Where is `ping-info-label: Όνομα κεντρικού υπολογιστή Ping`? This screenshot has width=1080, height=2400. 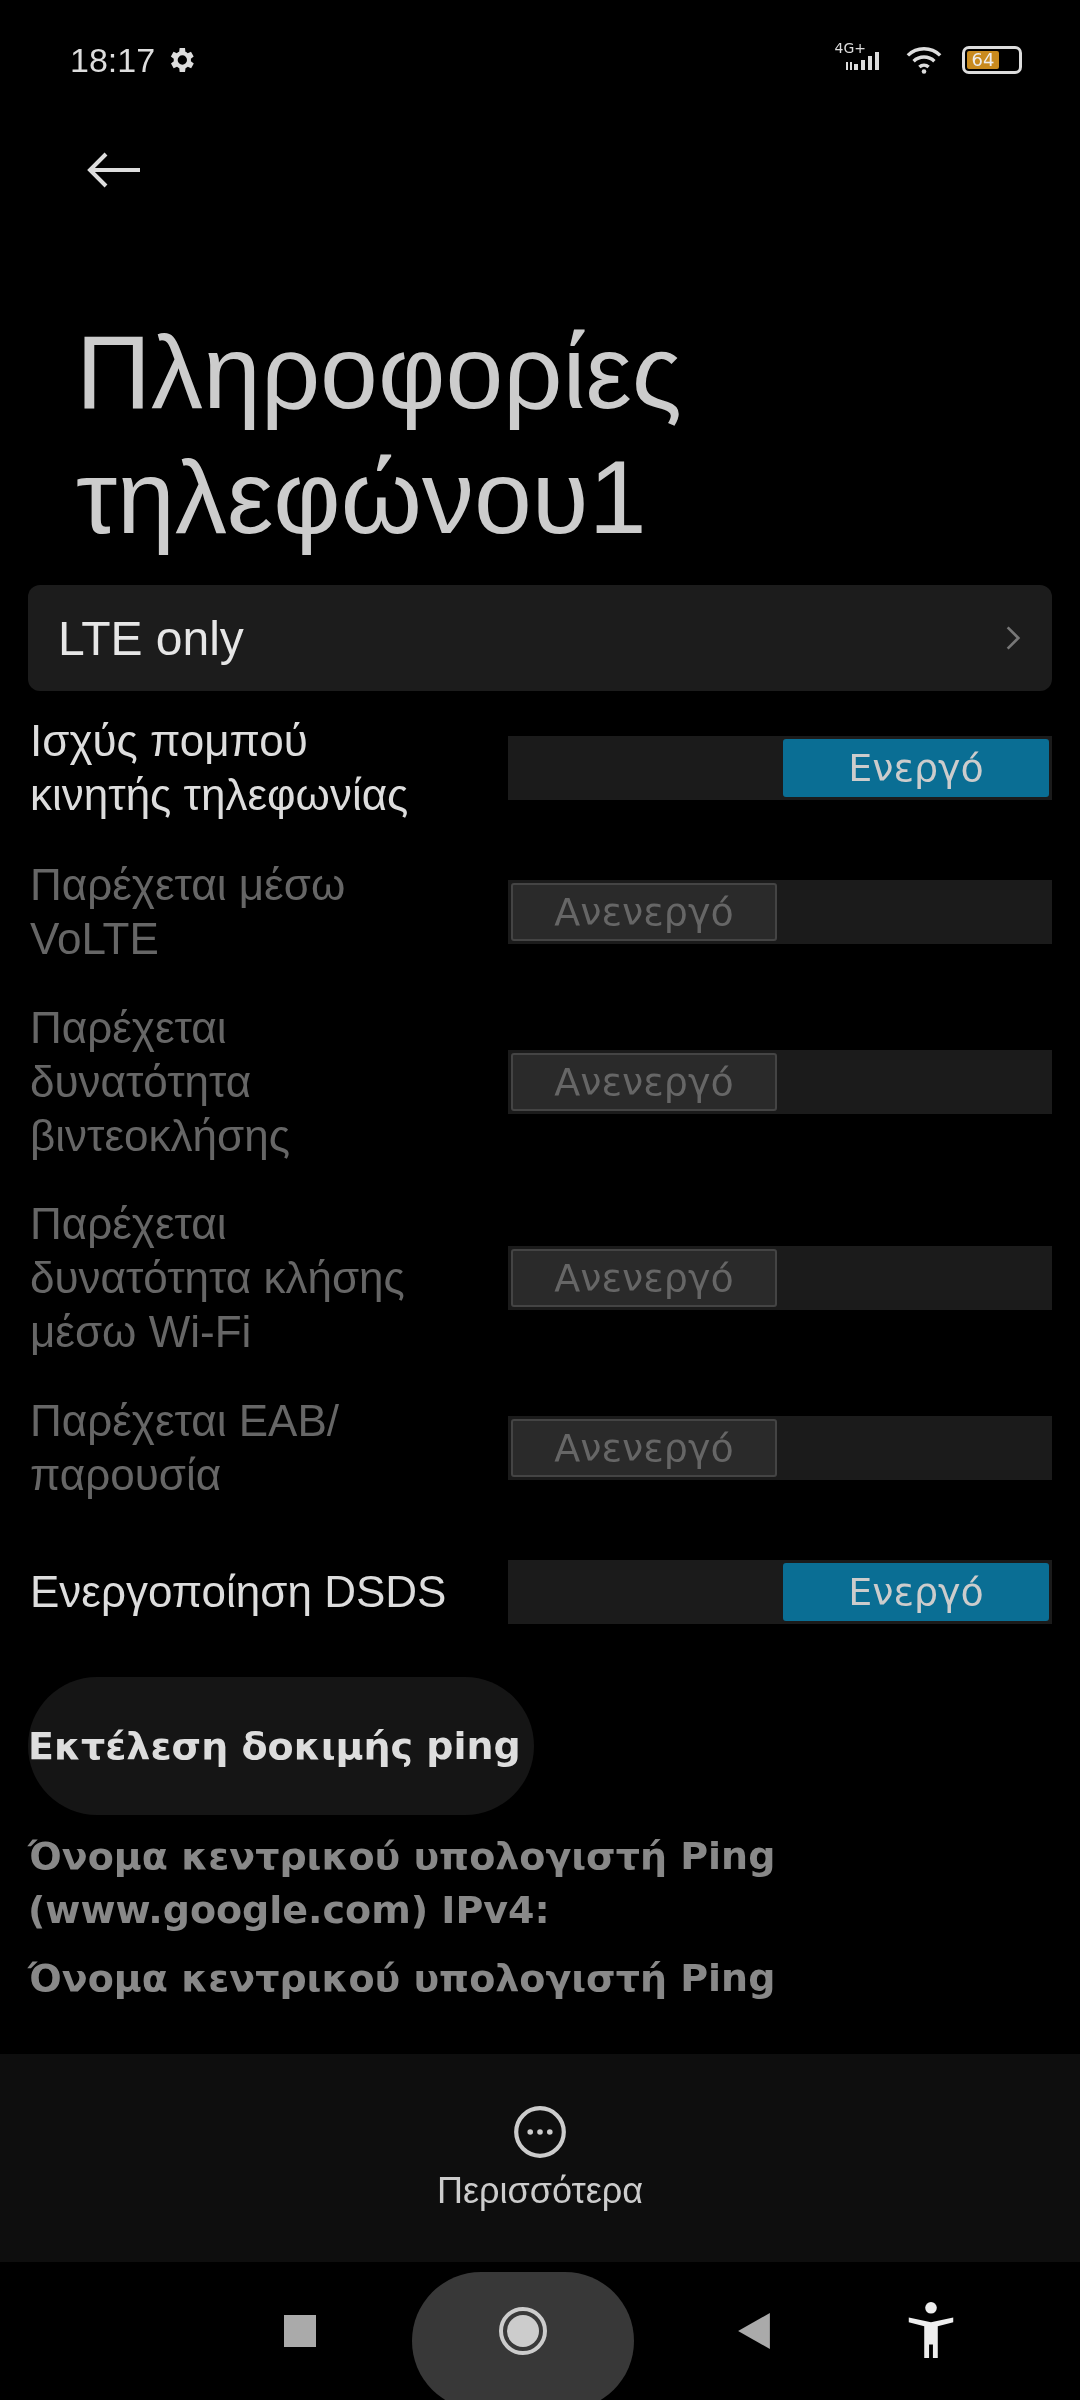 ping-info-label: Όνομα κεντρικού υπολογιστή Ping is located at coordinates (402, 1978).